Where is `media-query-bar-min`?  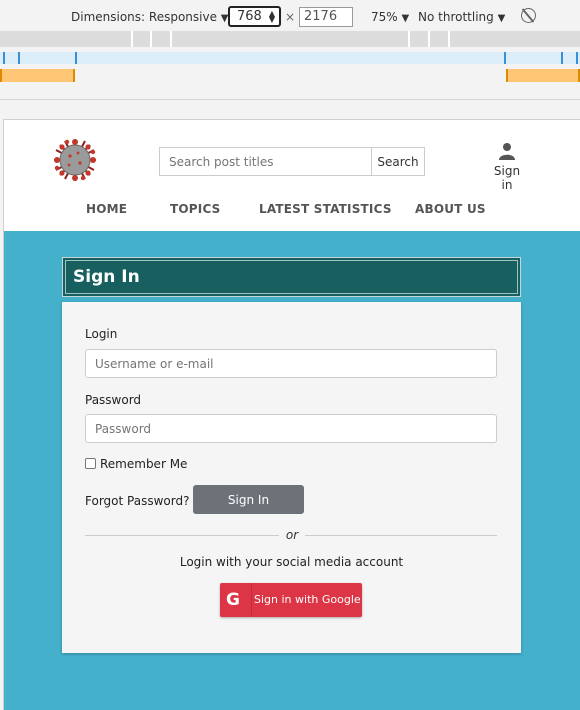
media-query-bar-min is located at coordinates (290, 75).